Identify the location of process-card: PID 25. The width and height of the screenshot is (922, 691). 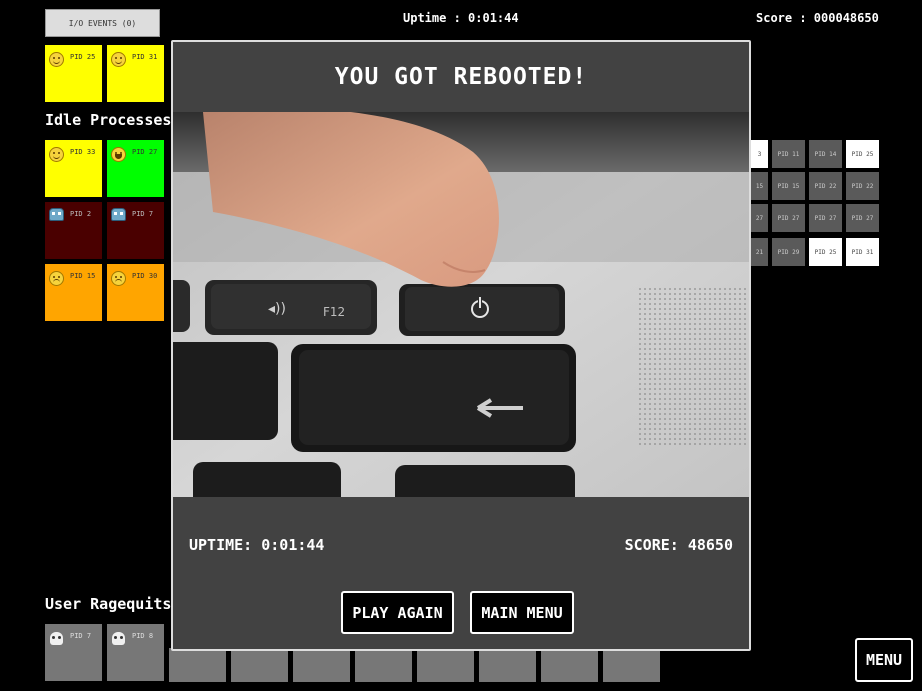
(73, 73).